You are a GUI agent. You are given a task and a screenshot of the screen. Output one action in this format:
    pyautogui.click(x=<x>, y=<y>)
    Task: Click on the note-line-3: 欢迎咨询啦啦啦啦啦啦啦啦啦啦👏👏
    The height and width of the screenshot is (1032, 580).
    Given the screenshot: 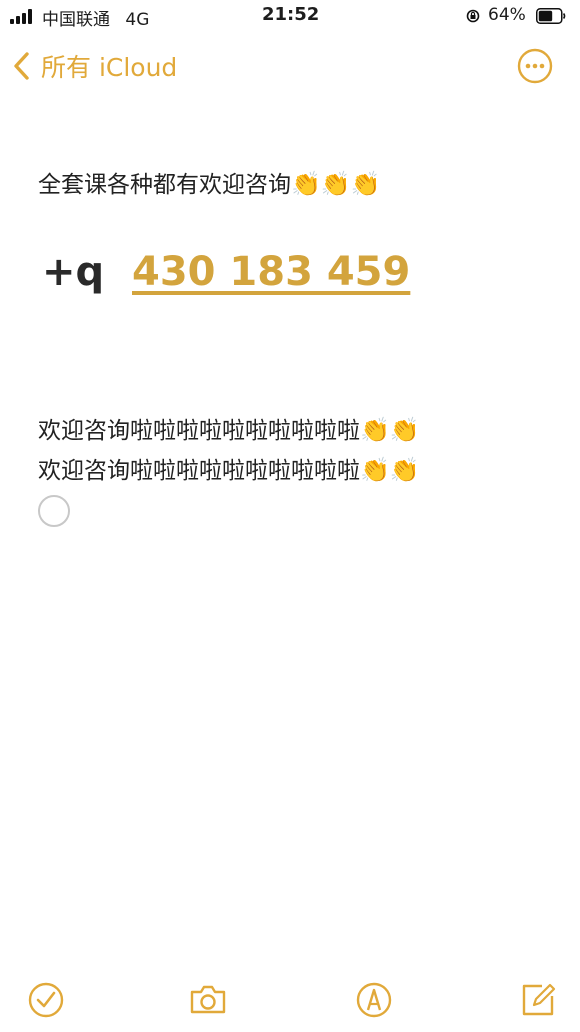 What is the action you would take?
    pyautogui.click(x=229, y=428)
    